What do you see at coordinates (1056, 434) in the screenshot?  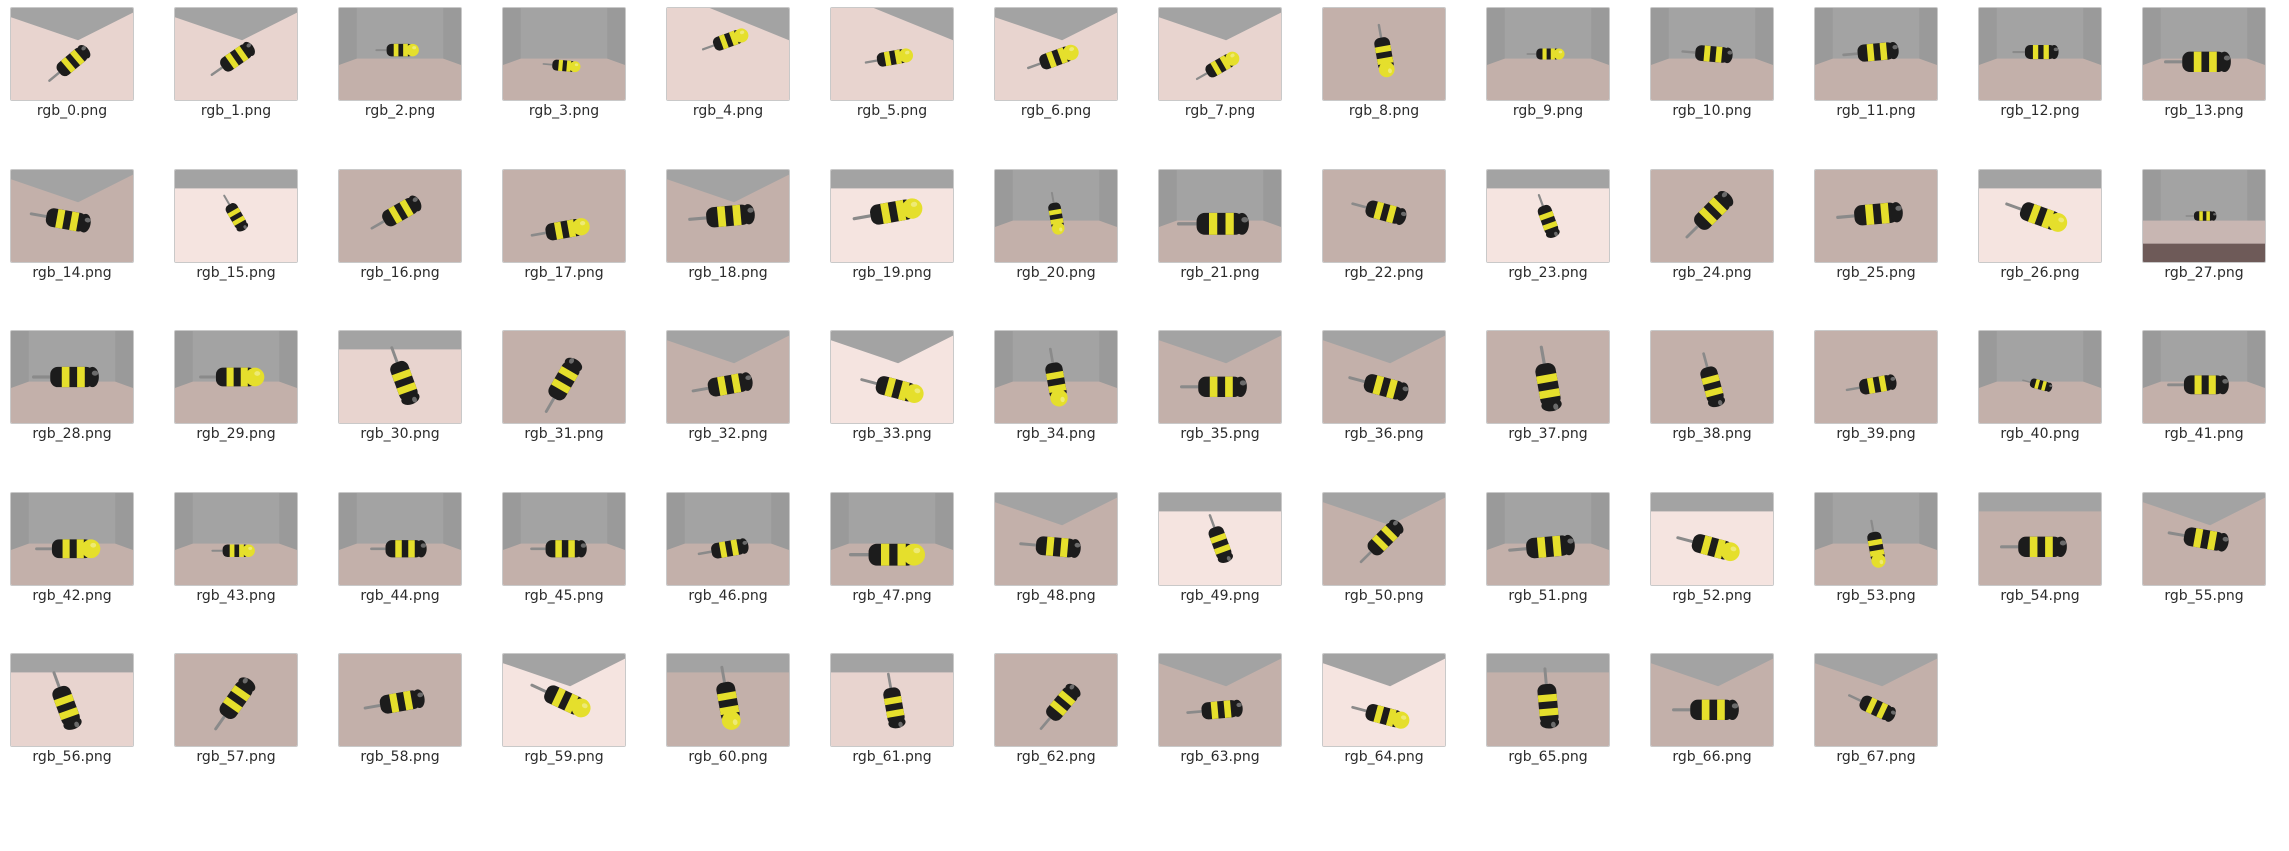 I see `file-name: rgb_34.png` at bounding box center [1056, 434].